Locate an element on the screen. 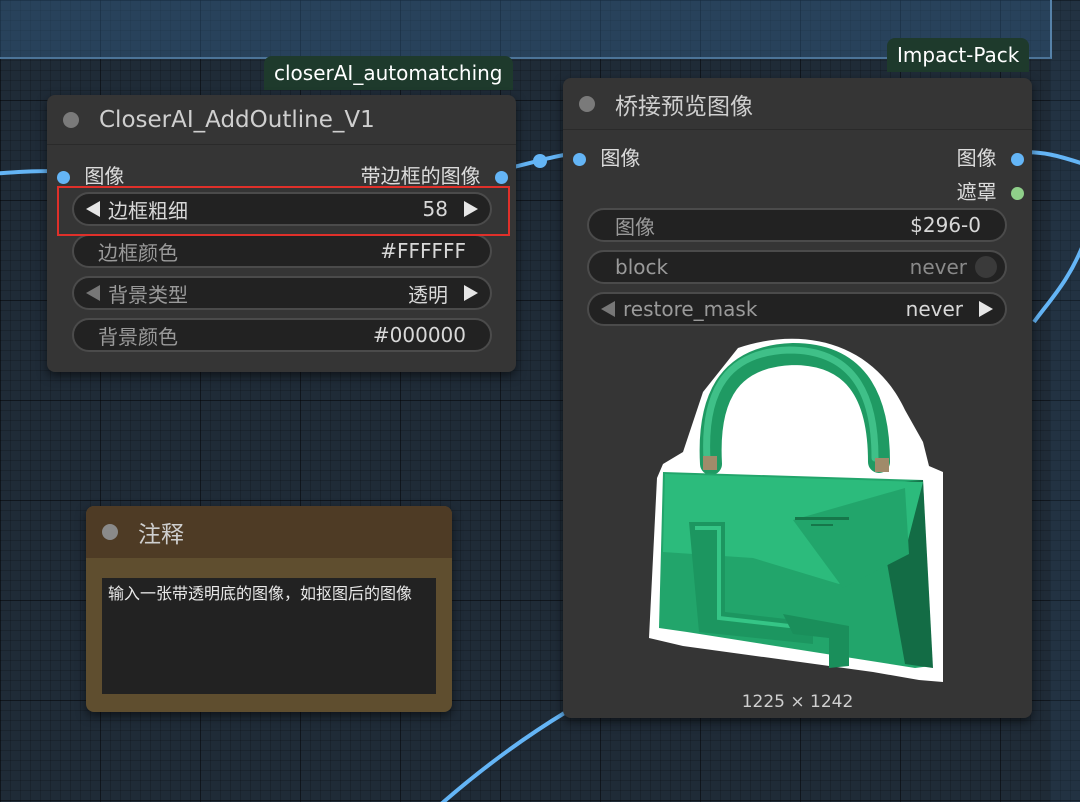  highlight-box is located at coordinates (283, 211).